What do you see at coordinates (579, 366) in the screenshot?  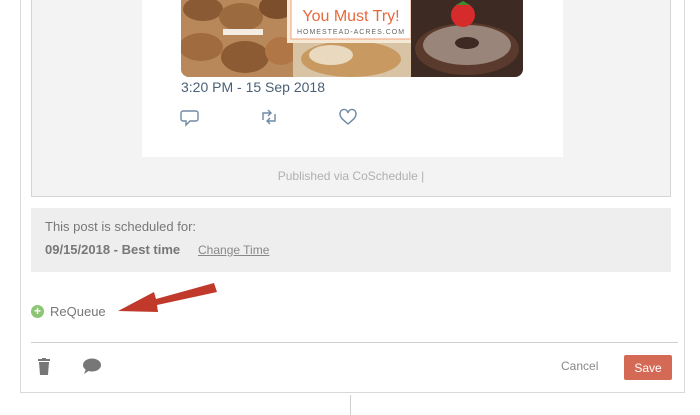 I see `cancel-button: Cancel` at bounding box center [579, 366].